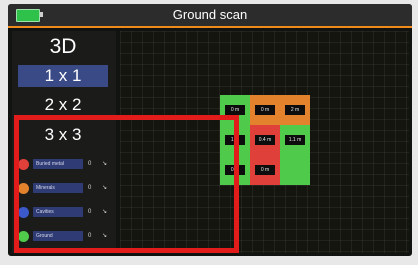  What do you see at coordinates (63, 76) in the screenshot?
I see `mode-1x1-button: 1 x 1` at bounding box center [63, 76].